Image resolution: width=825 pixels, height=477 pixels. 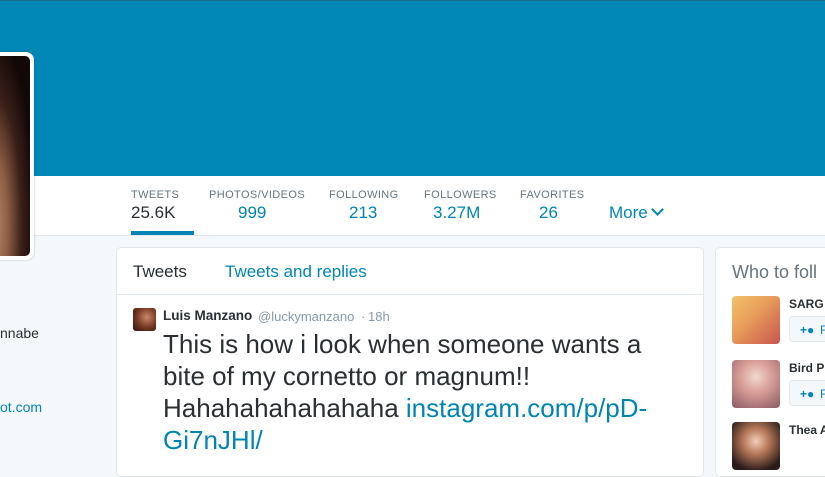 I want to click on profile-bio: nnabe, so click(x=19, y=333).